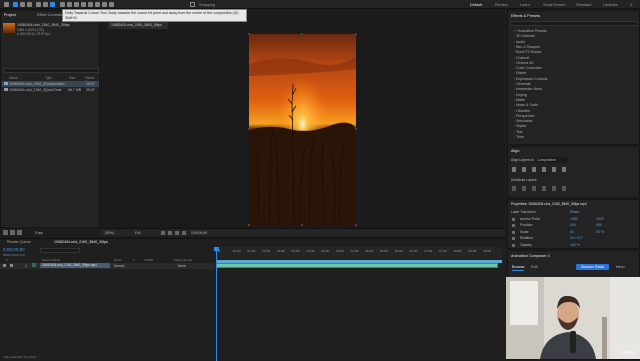  Describe the element at coordinates (14, 249) in the screenshot. I see `timeline-timecode: 0;00;00;00` at that location.